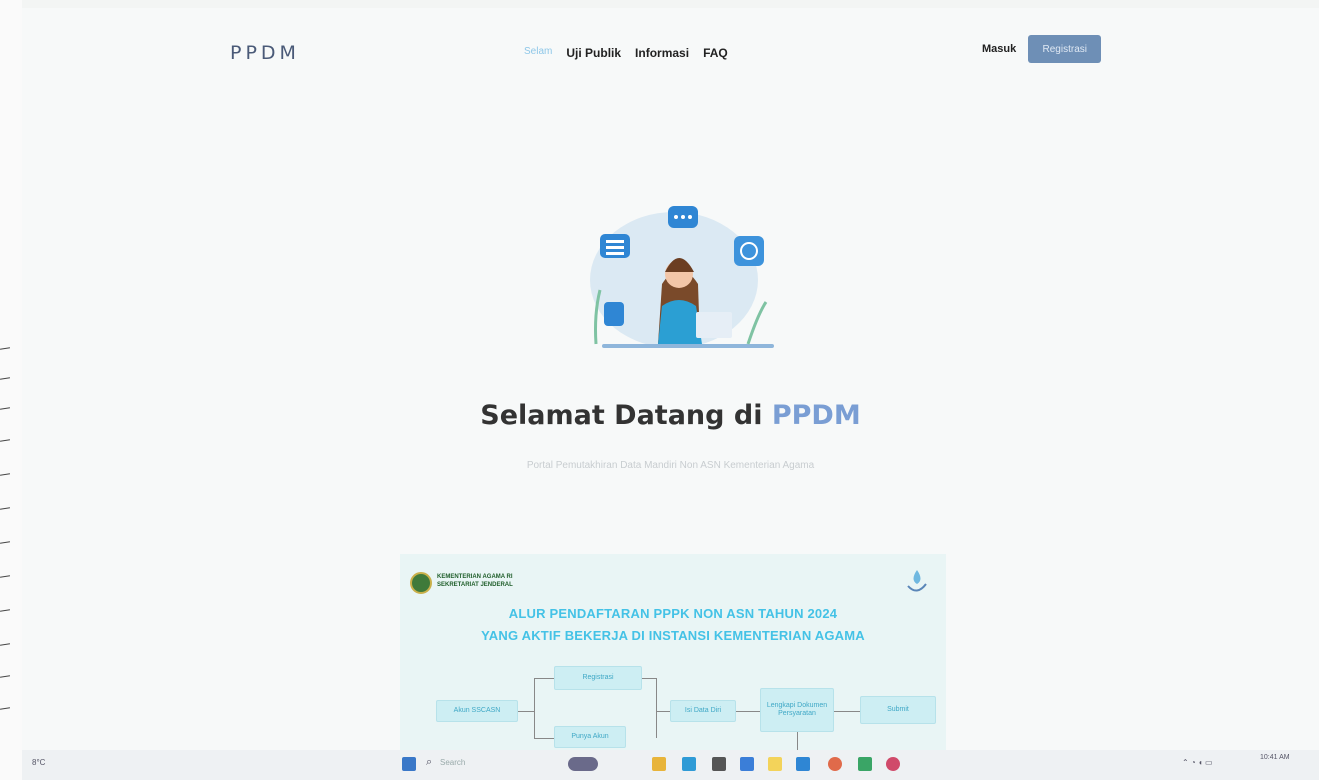 The image size is (1319, 780). I want to click on ministry-emblem-icon, so click(421, 583).